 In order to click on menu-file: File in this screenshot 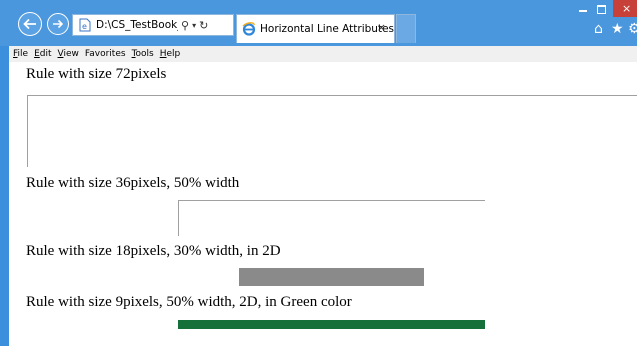, I will do `click(23, 54)`.